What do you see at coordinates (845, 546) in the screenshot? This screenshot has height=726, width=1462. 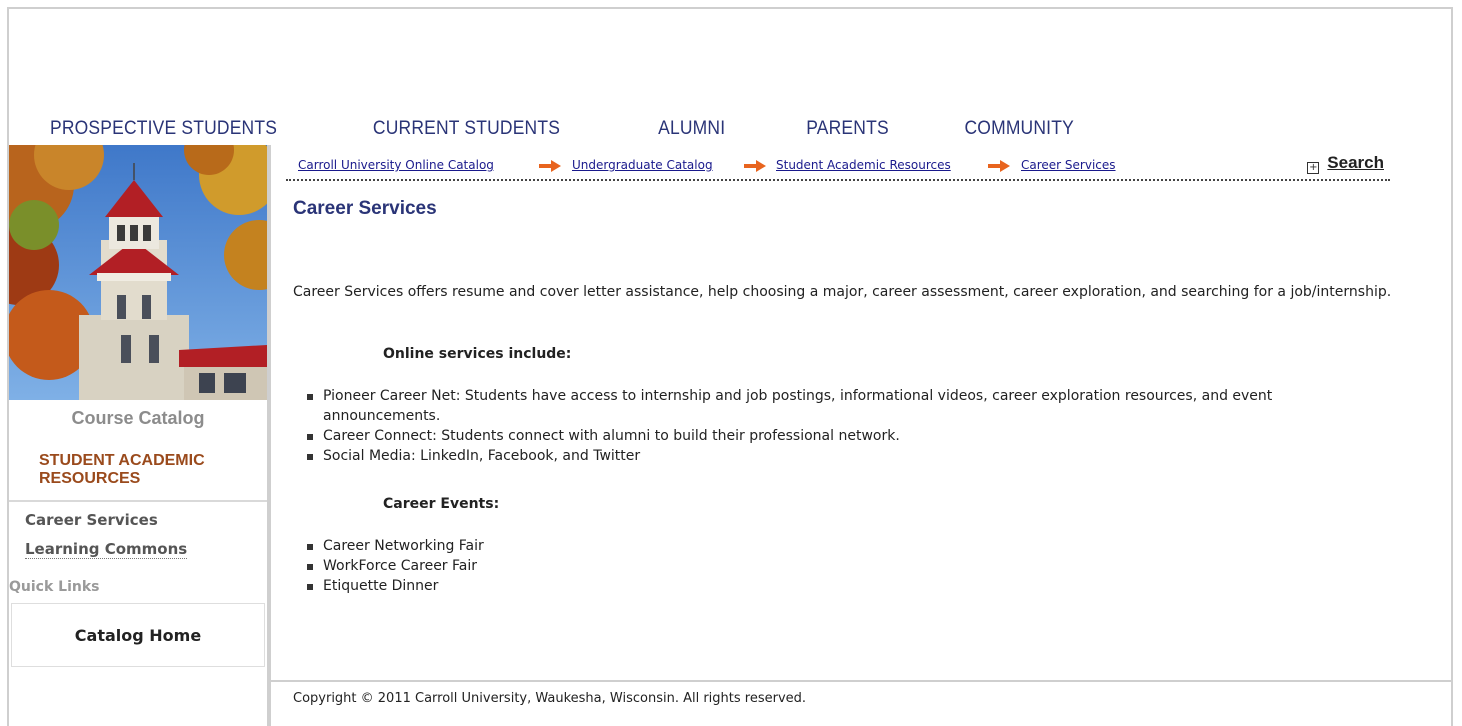 I see `list-item: Career Networking Fair` at bounding box center [845, 546].